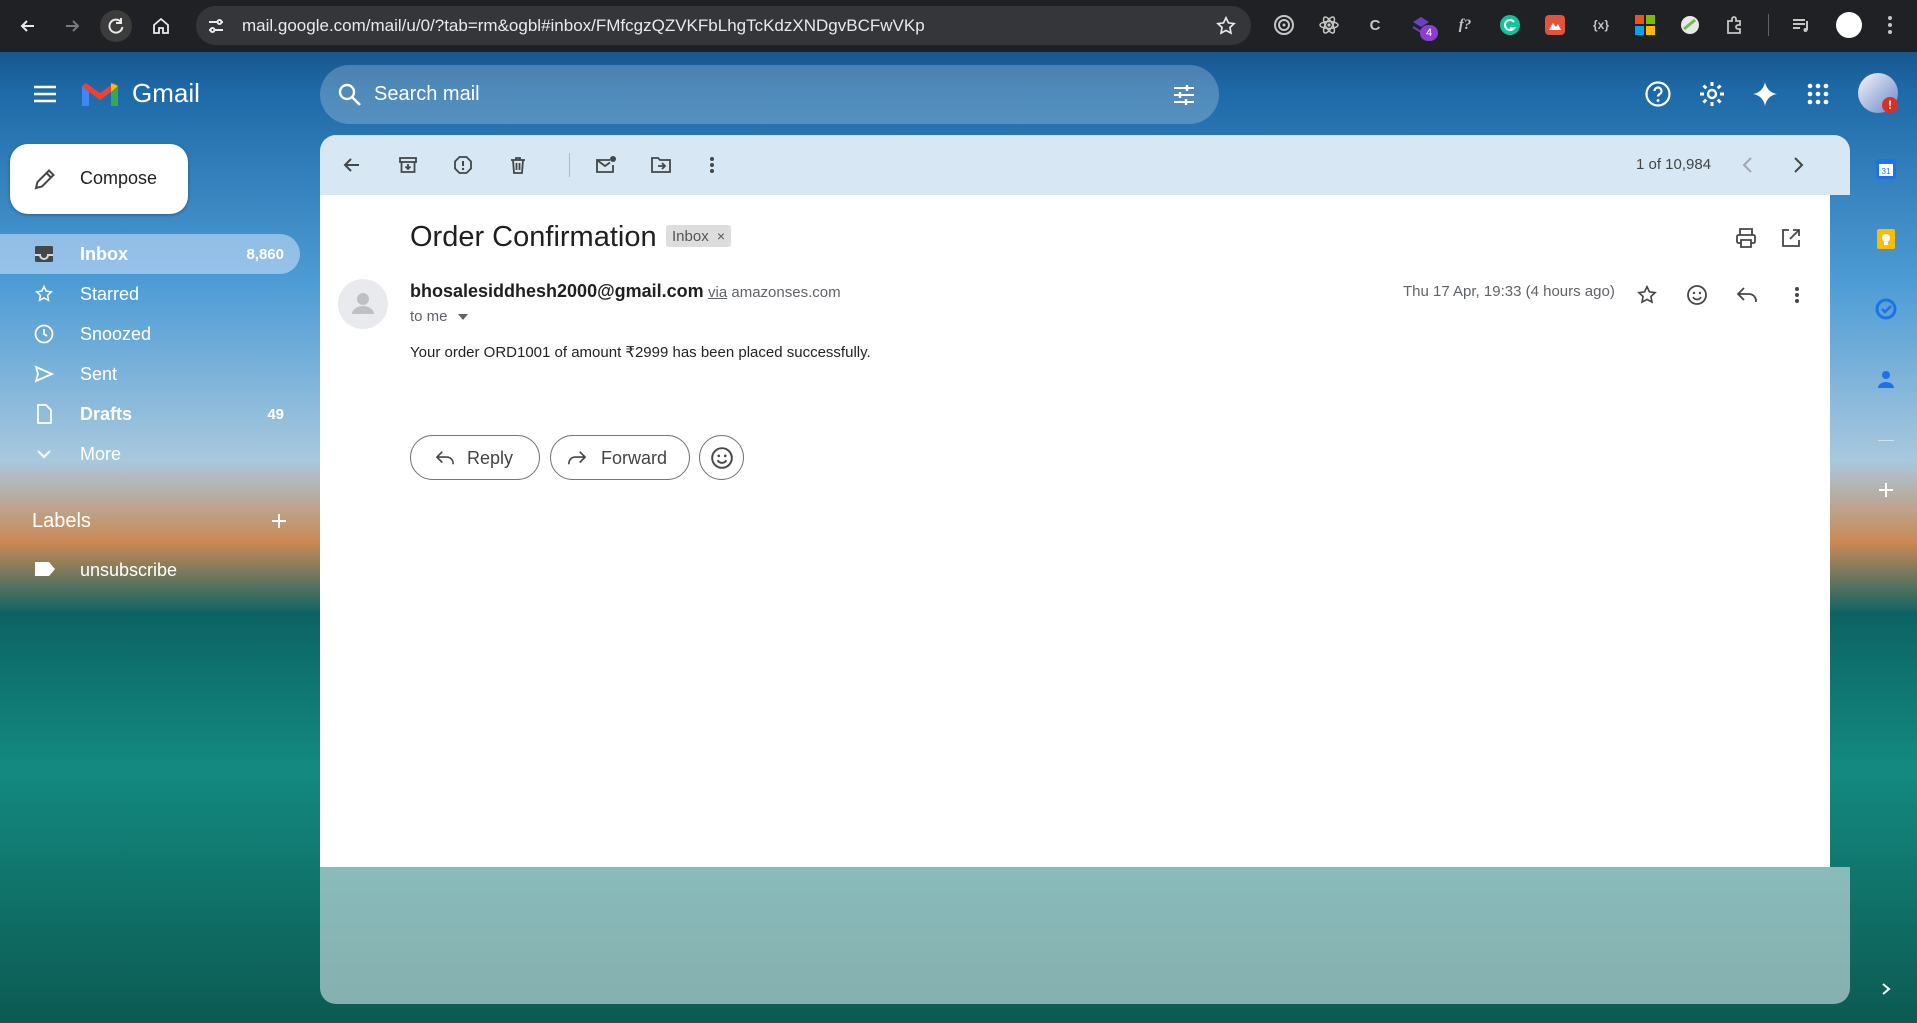 The image size is (1917, 1023). What do you see at coordinates (265, 254) in the screenshot?
I see `unread-count: 8,860` at bounding box center [265, 254].